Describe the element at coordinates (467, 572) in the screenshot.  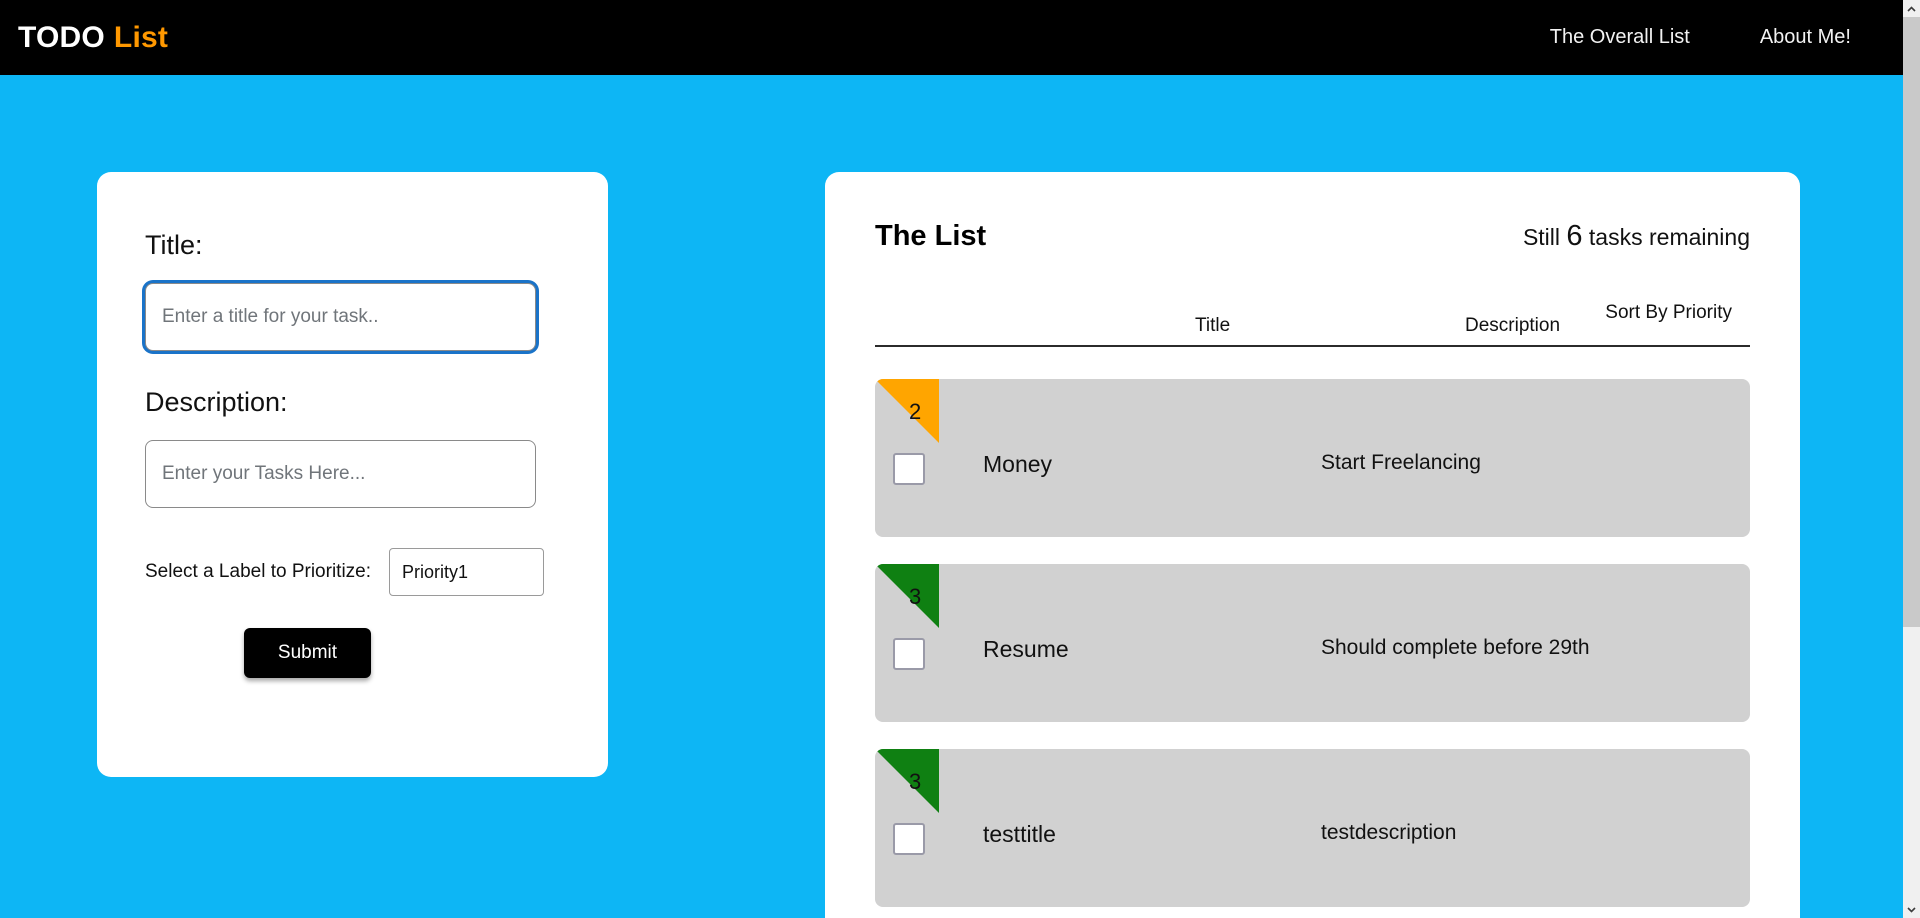
I see `priority-select: Priority1` at that location.